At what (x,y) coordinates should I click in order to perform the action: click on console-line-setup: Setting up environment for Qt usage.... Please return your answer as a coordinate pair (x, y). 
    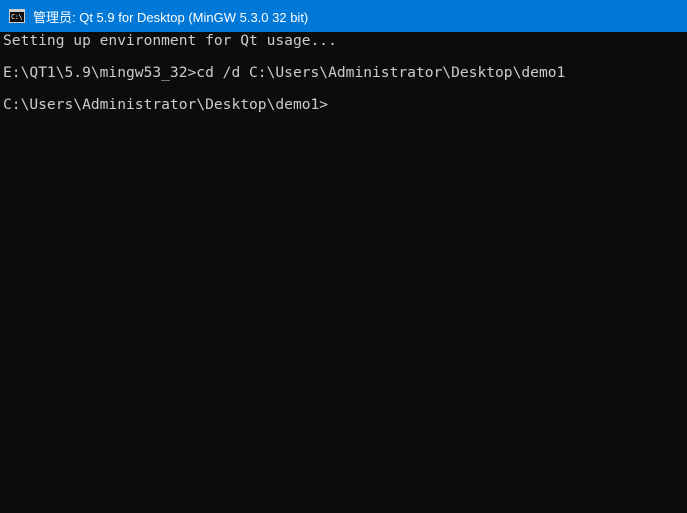
    Looking at the image, I should click on (170, 40).